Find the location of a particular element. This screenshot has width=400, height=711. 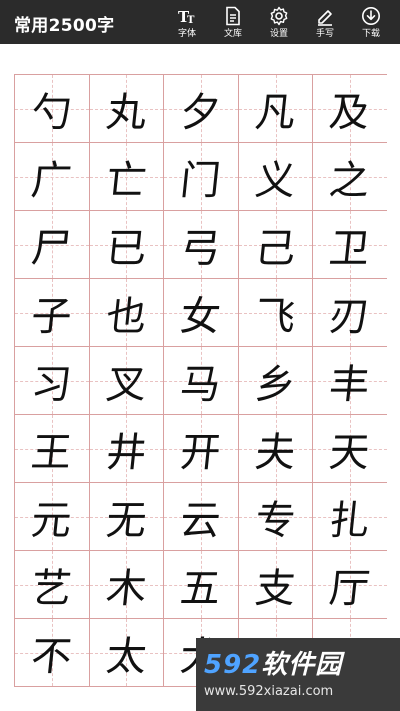

character-glyph: 也 is located at coordinates (126, 316).